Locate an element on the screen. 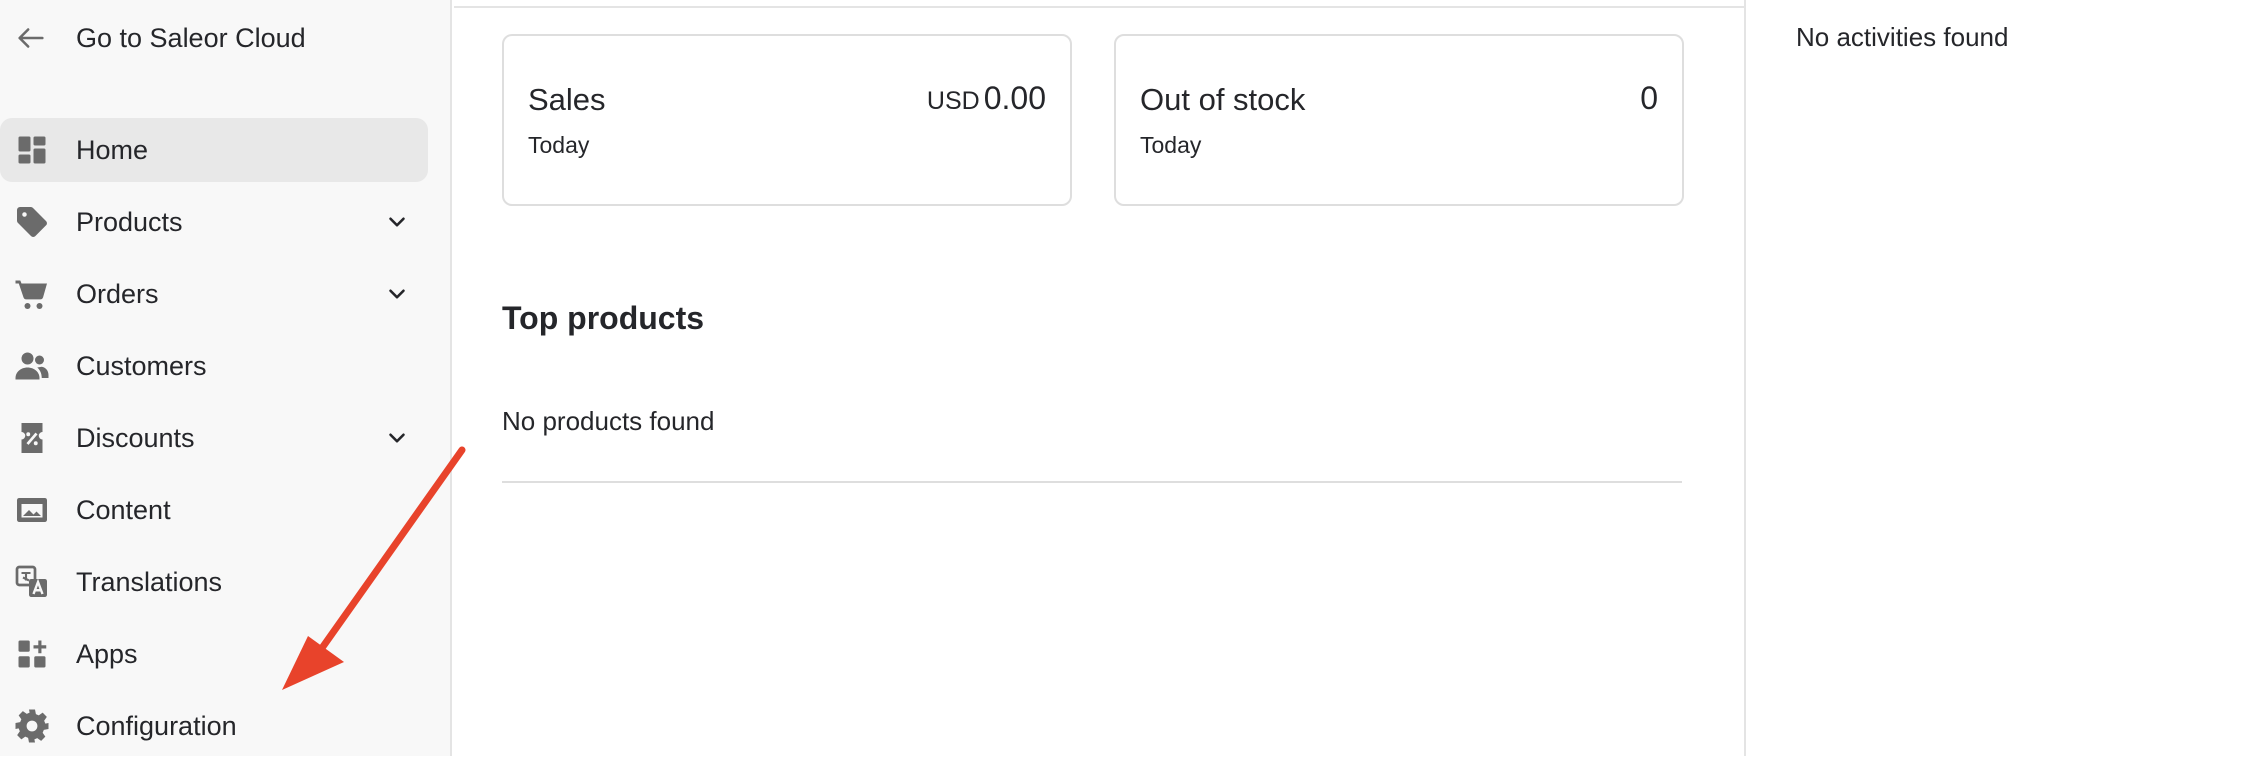  section-divider is located at coordinates (1092, 482).